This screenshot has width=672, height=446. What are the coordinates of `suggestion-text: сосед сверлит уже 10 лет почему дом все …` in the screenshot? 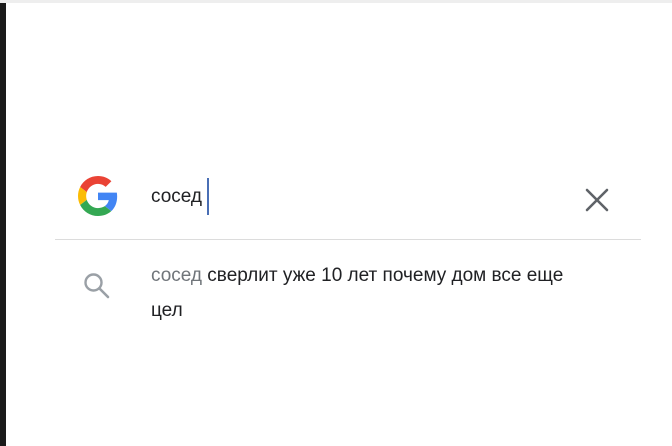 It's located at (366, 293).